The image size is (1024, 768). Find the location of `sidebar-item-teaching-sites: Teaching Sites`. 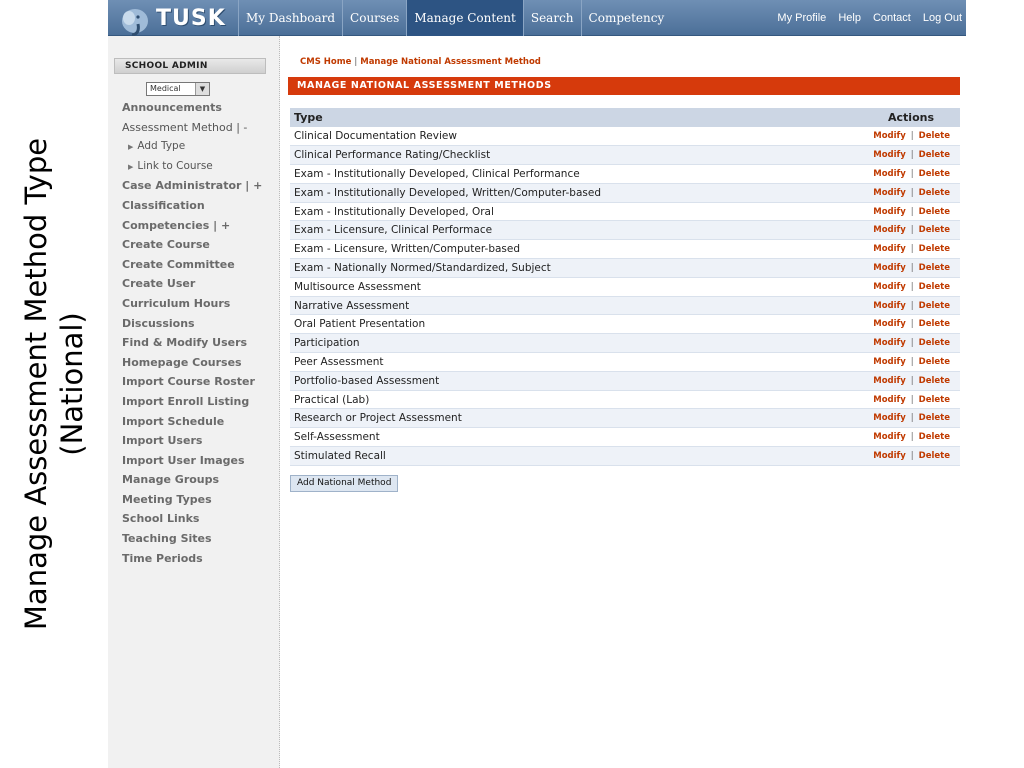

sidebar-item-teaching-sites: Teaching Sites is located at coordinates (200, 539).